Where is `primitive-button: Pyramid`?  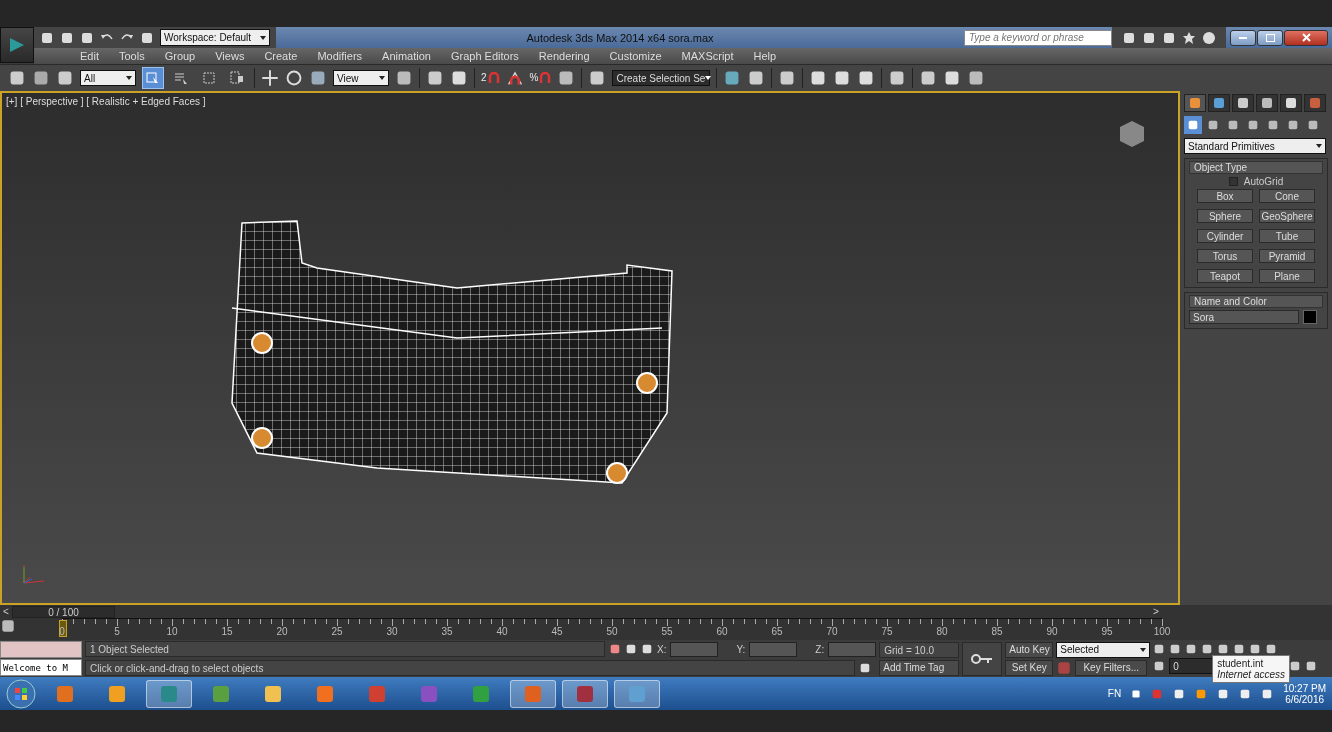
primitive-button: Pyramid is located at coordinates (1287, 256).